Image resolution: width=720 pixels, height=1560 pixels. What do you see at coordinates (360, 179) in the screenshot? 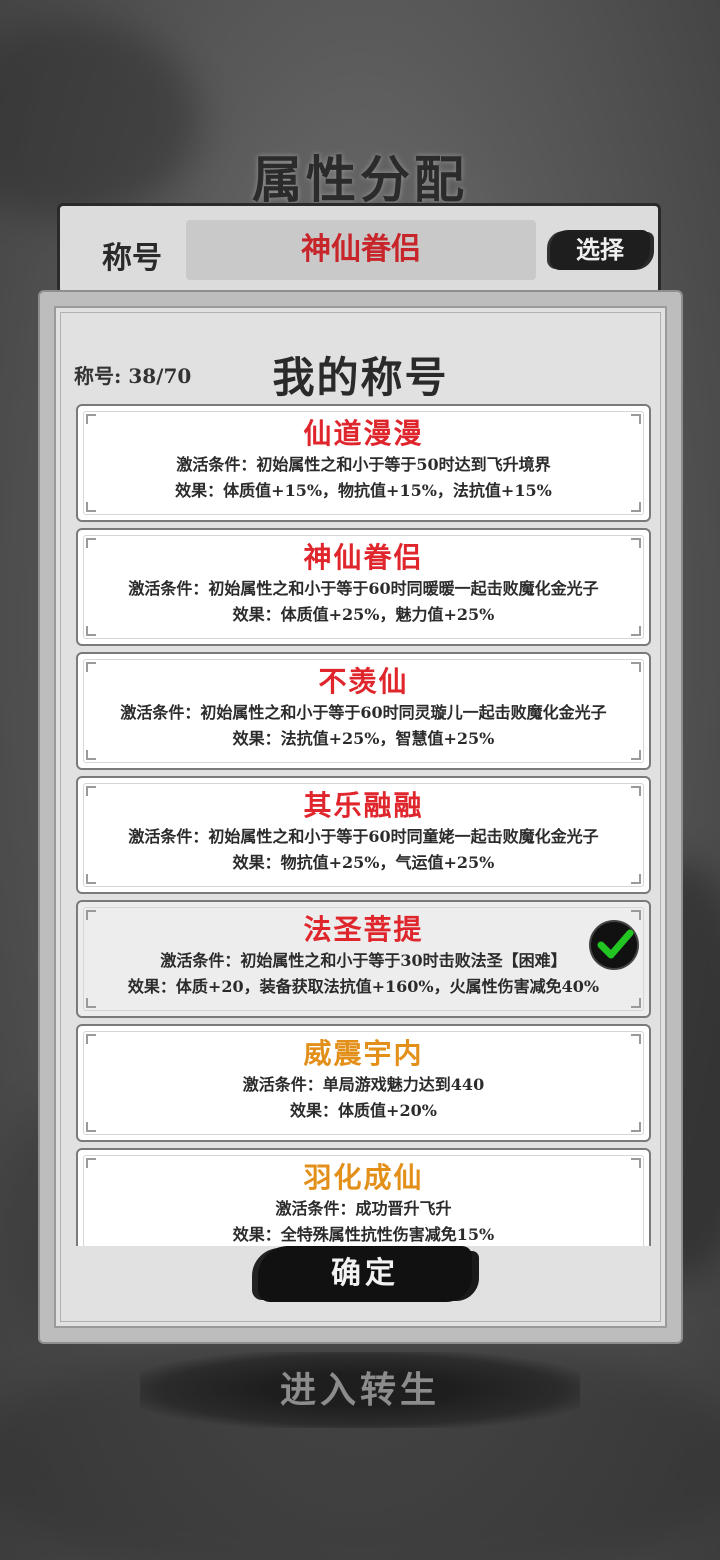
I see `page-title: 属性分配` at bounding box center [360, 179].